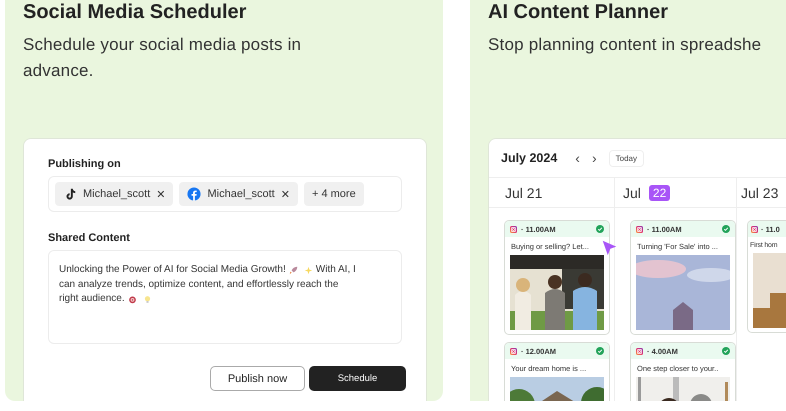 The height and width of the screenshot is (411, 786). I want to click on next-button: ›, so click(594, 158).